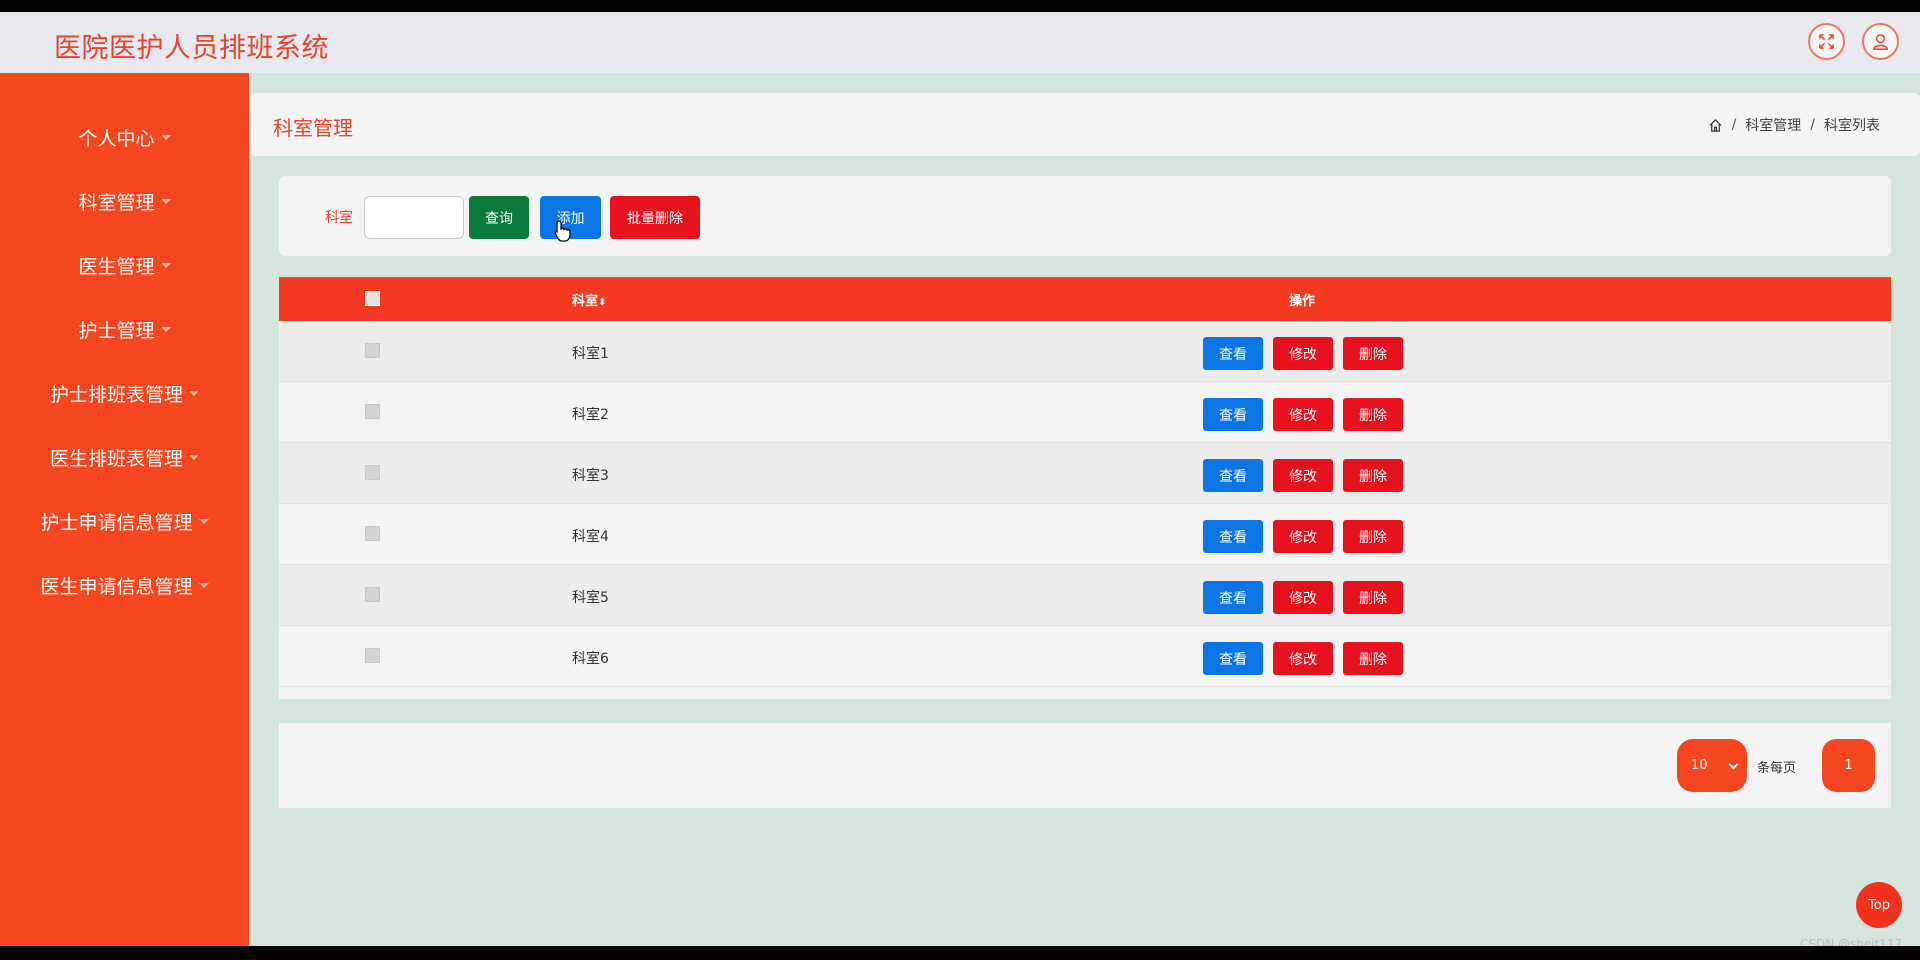 Image resolution: width=1920 pixels, height=960 pixels. I want to click on table-row: 科室3 查看 修改 删除, so click(1085, 473).